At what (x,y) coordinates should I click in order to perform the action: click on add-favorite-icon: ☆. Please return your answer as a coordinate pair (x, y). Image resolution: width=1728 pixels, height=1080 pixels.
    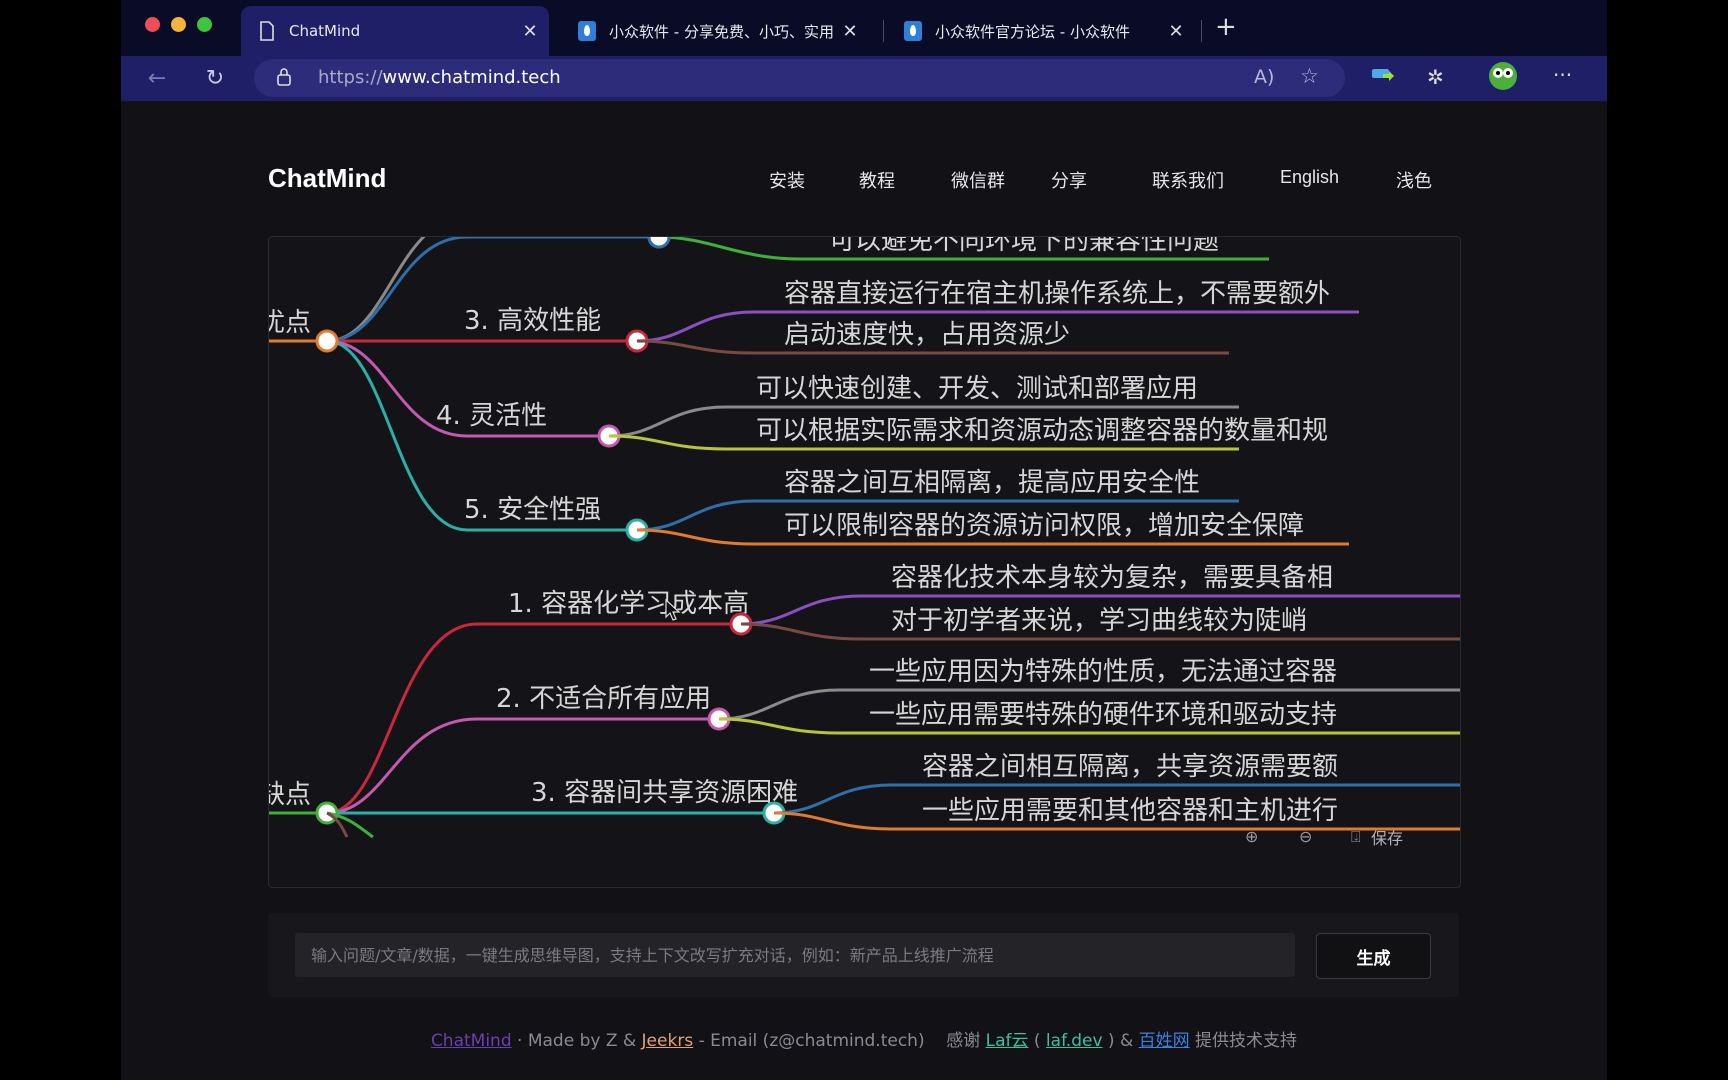
    Looking at the image, I should click on (1309, 76).